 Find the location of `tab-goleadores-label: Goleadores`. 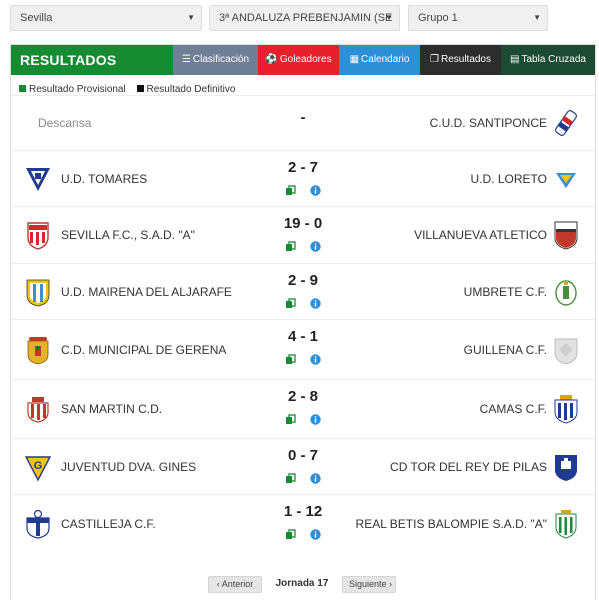

tab-goleadores-label: Goleadores is located at coordinates (305, 59).